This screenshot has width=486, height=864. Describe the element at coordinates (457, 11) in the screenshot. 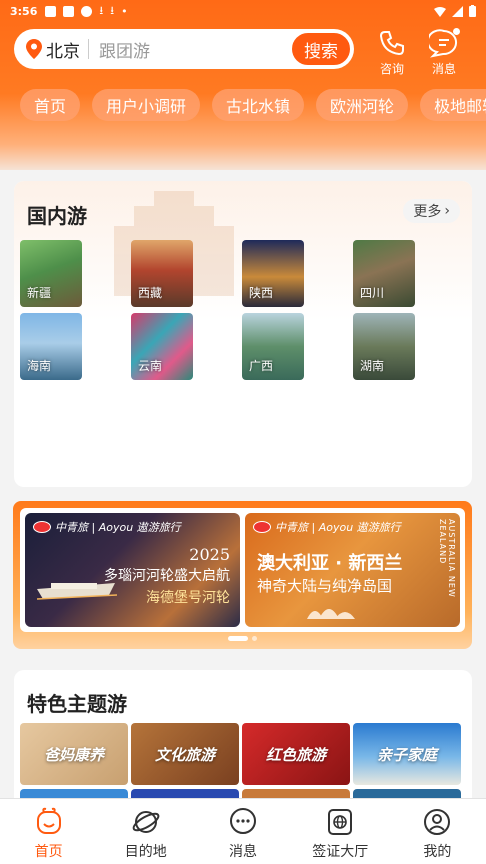

I see `signal-icon` at that location.